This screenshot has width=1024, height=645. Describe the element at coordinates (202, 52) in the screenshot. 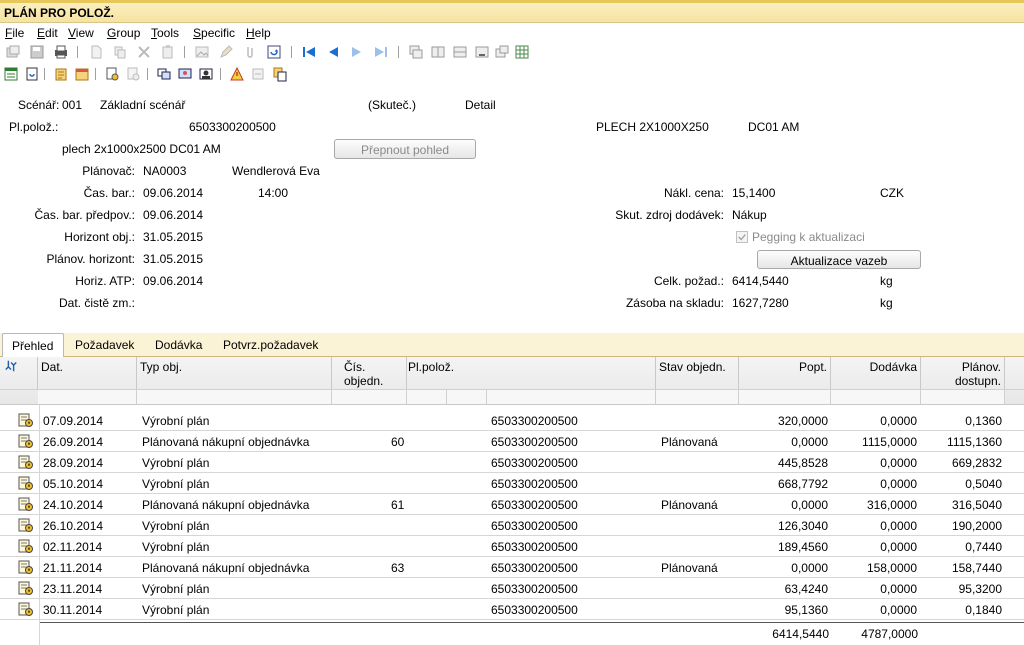

I see `image-icon` at that location.